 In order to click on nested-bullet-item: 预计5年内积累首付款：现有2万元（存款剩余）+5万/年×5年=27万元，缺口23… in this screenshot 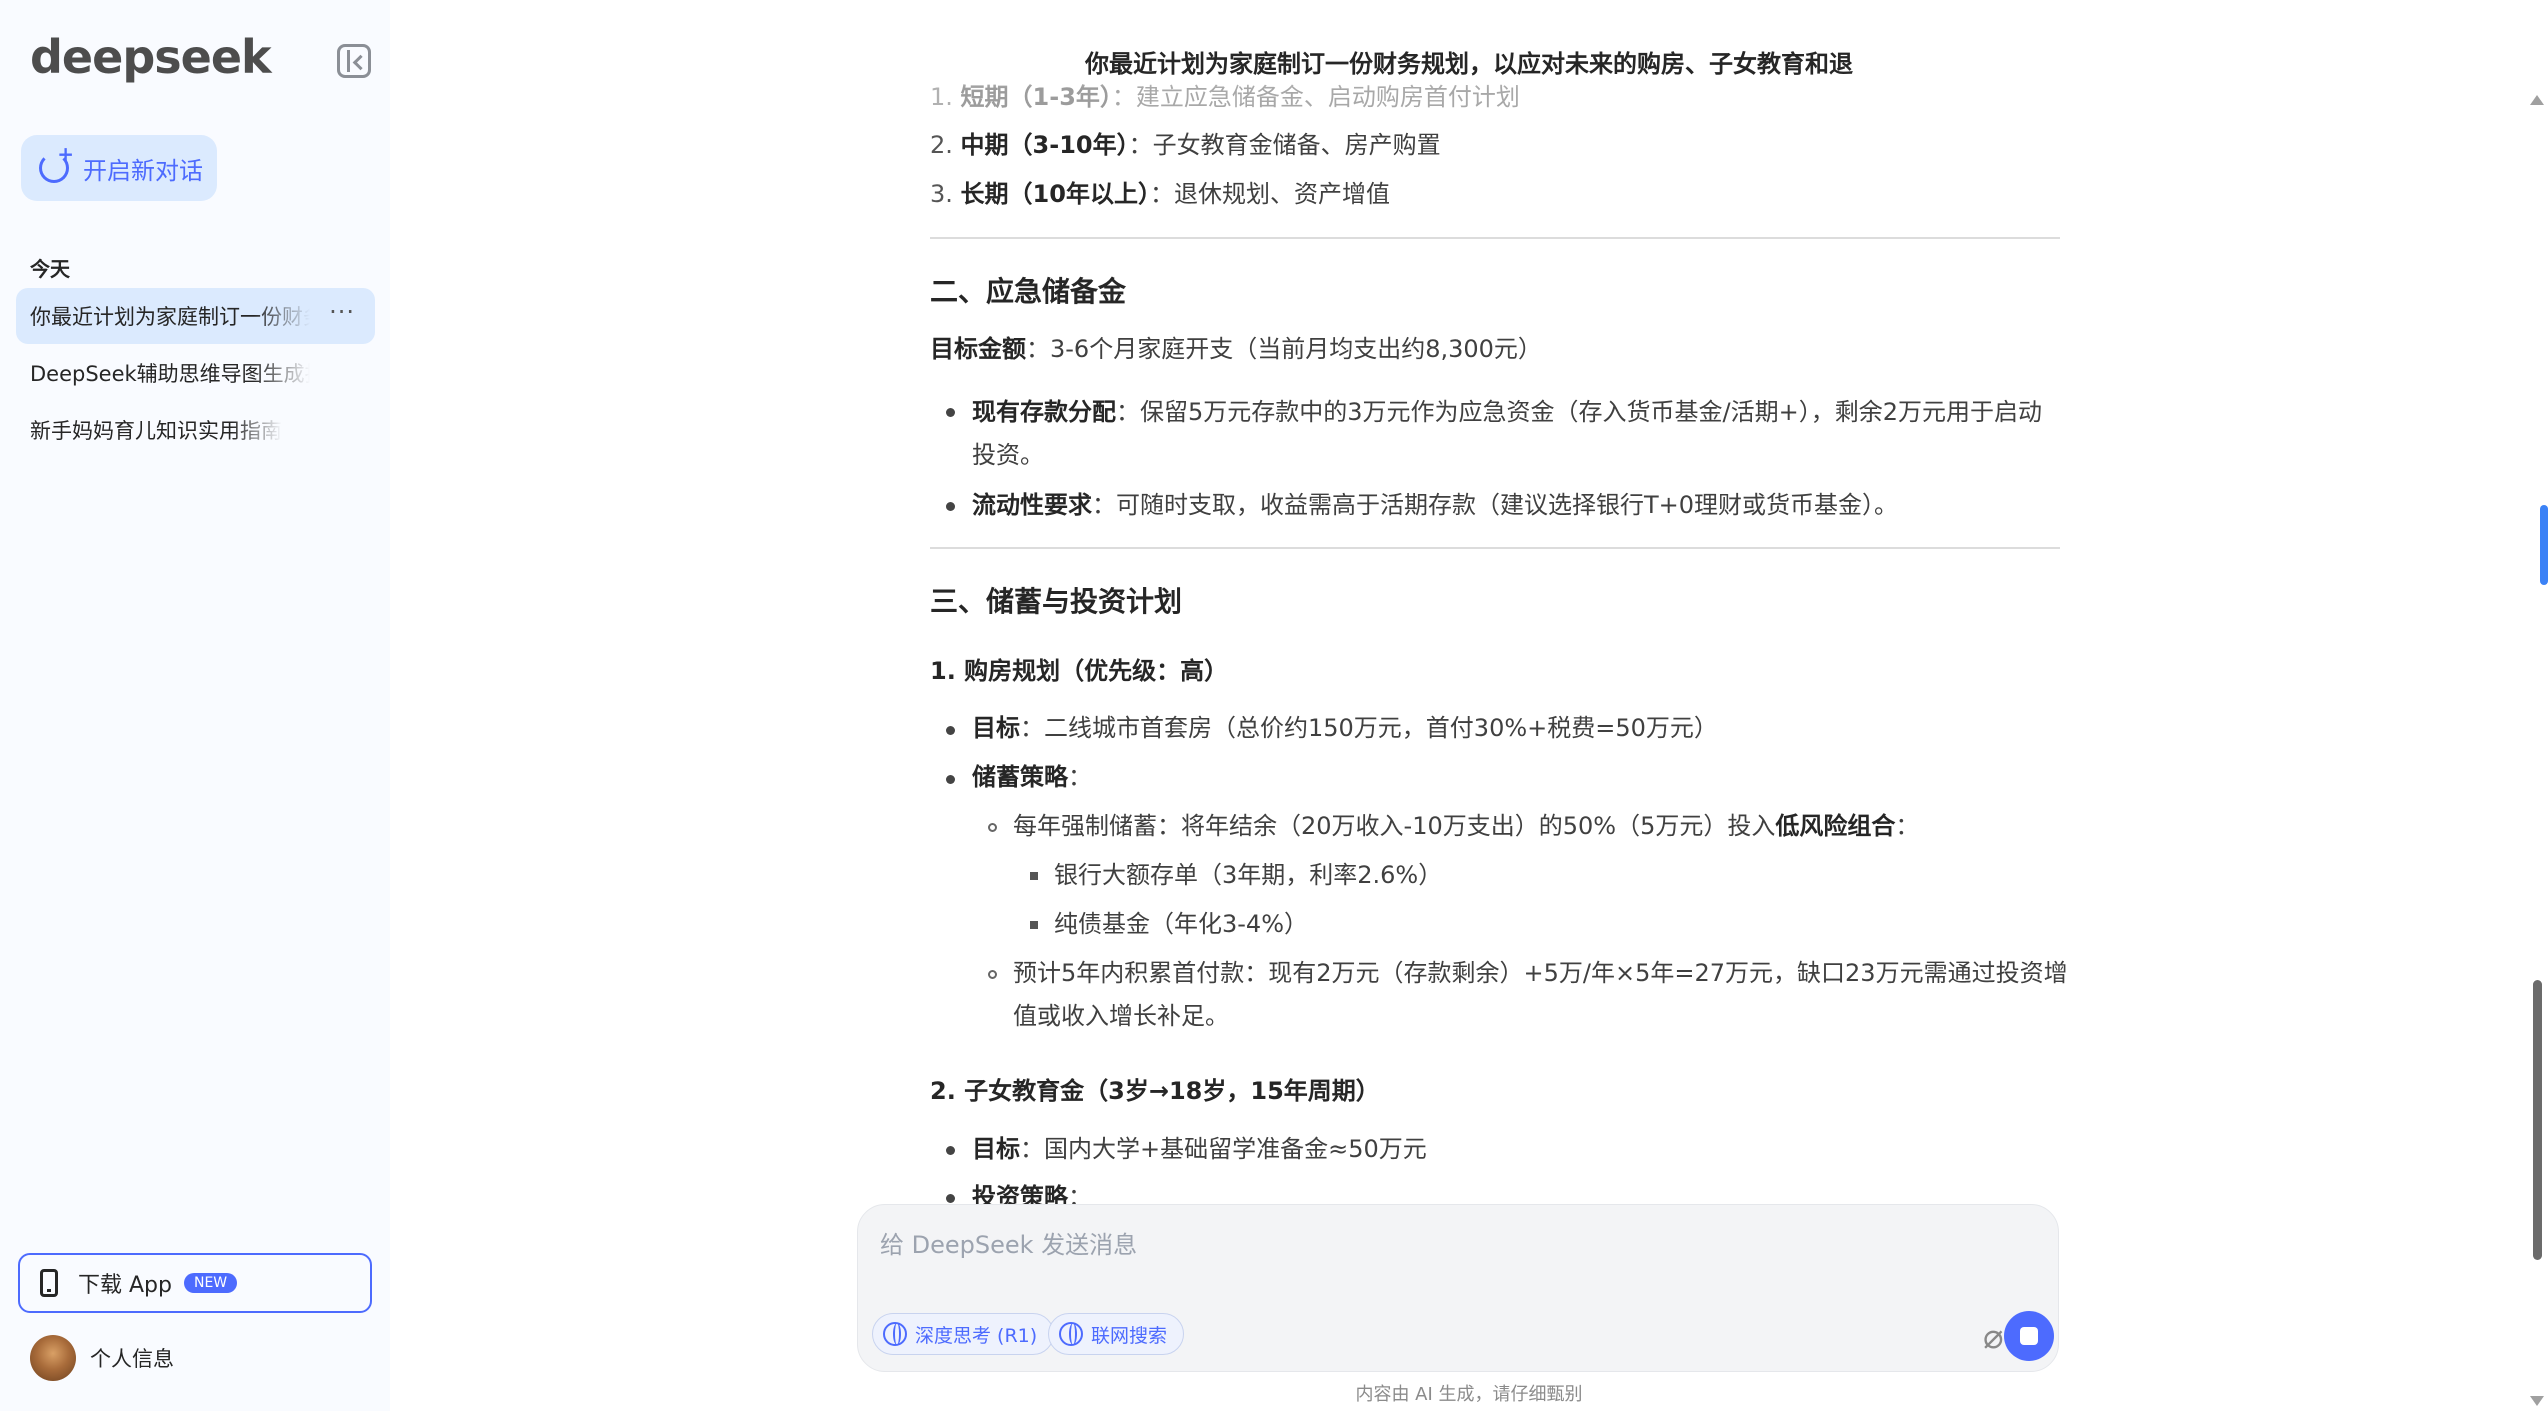, I will do `click(1540, 973)`.